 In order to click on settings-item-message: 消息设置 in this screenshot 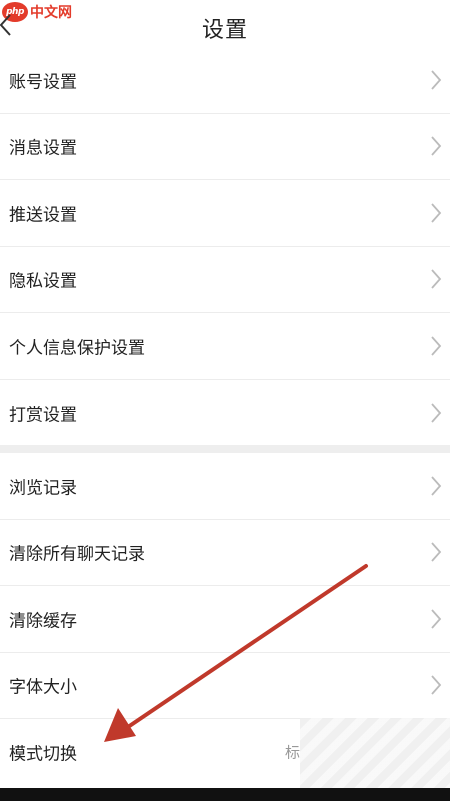, I will do `click(225, 147)`.